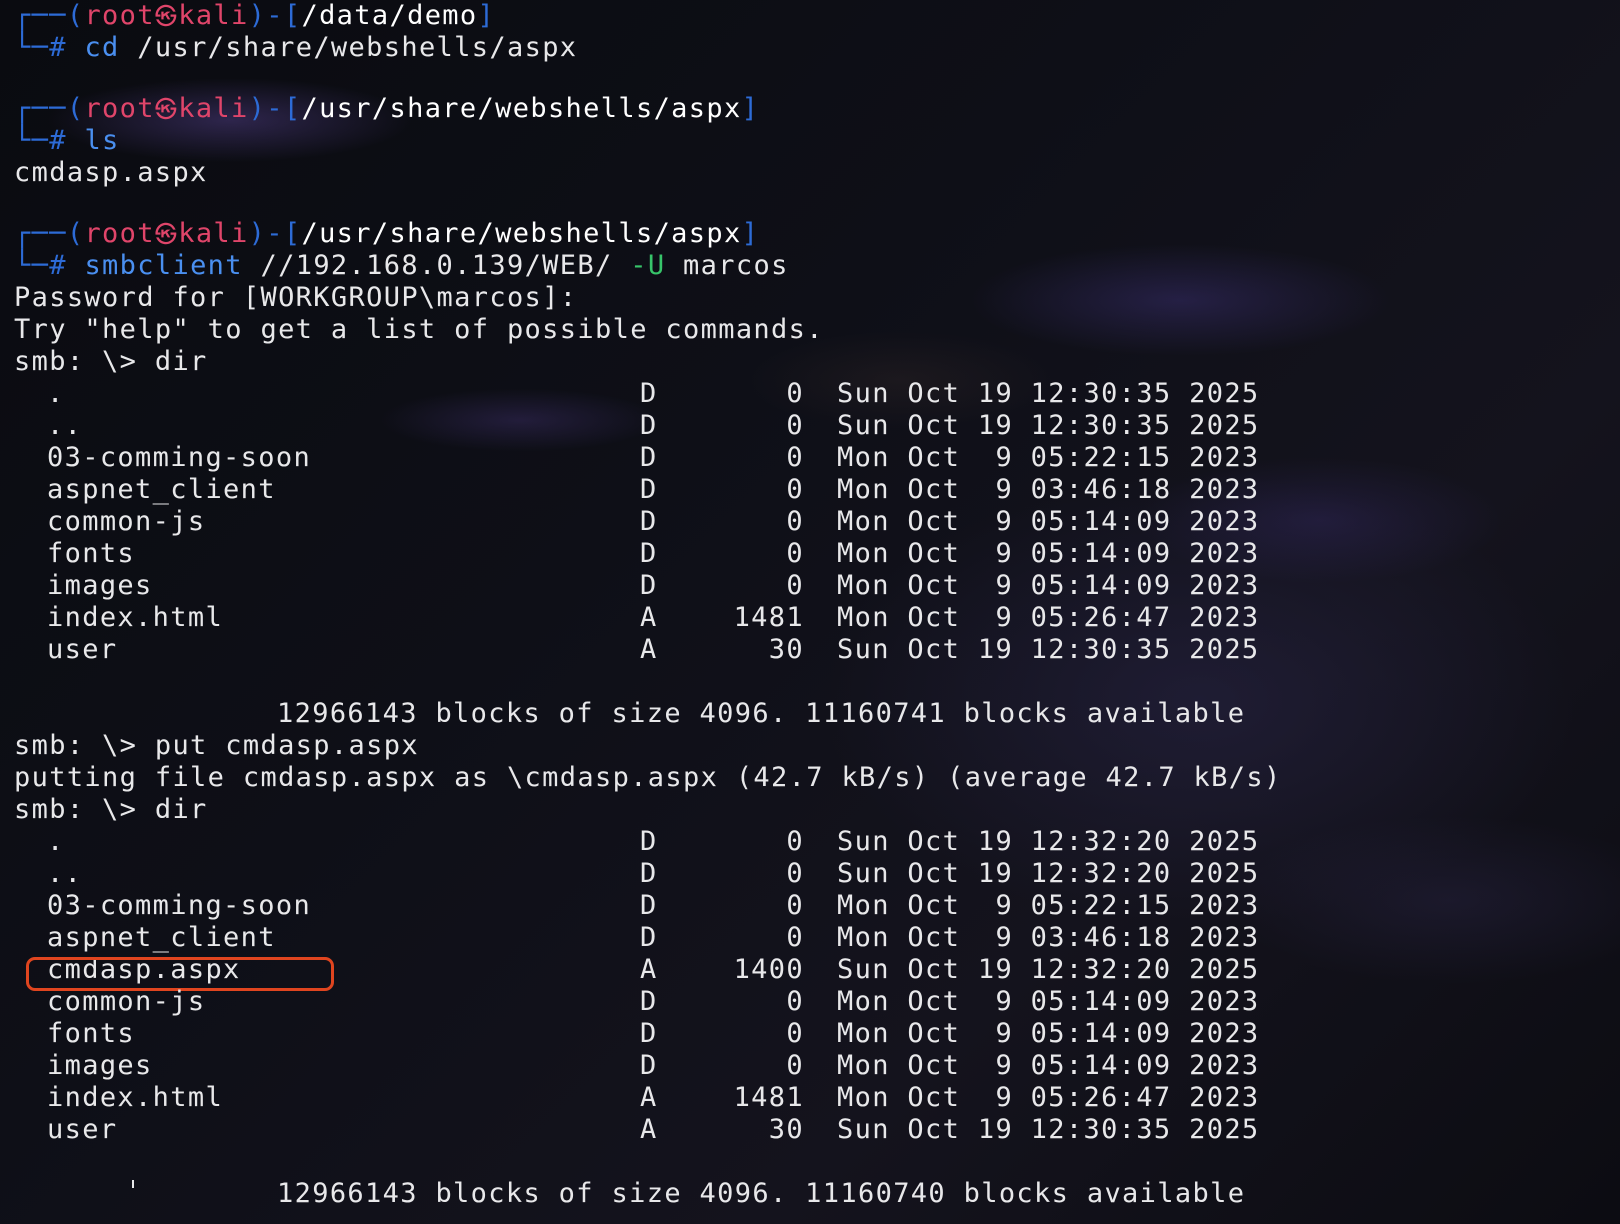 The width and height of the screenshot is (1620, 1224). What do you see at coordinates (67, 140) in the screenshot?
I see `prompt-command-line: └─# ls` at bounding box center [67, 140].